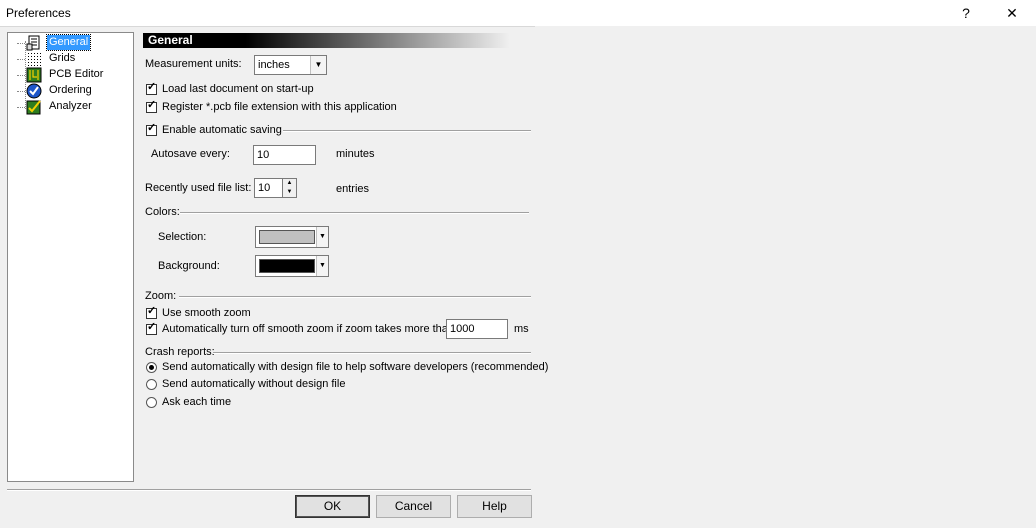  Describe the element at coordinates (287, 237) in the screenshot. I see `selection-color-swatch` at that location.